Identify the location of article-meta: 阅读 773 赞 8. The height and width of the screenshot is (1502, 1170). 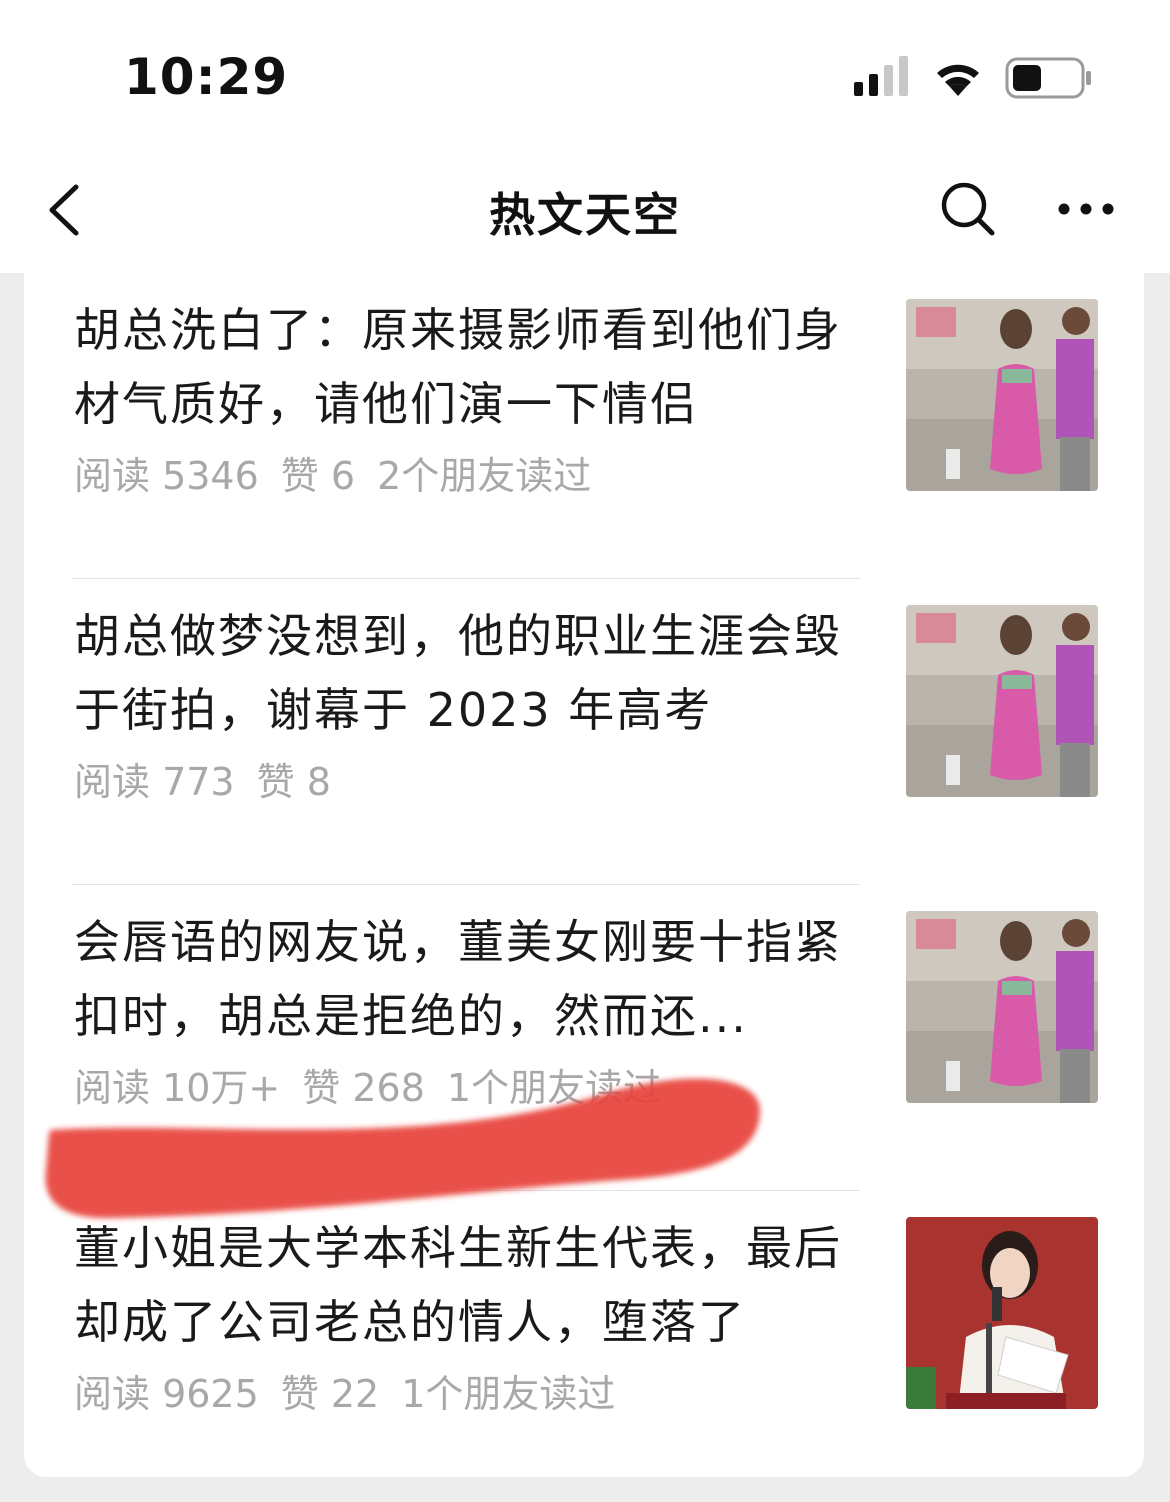
(224, 778).